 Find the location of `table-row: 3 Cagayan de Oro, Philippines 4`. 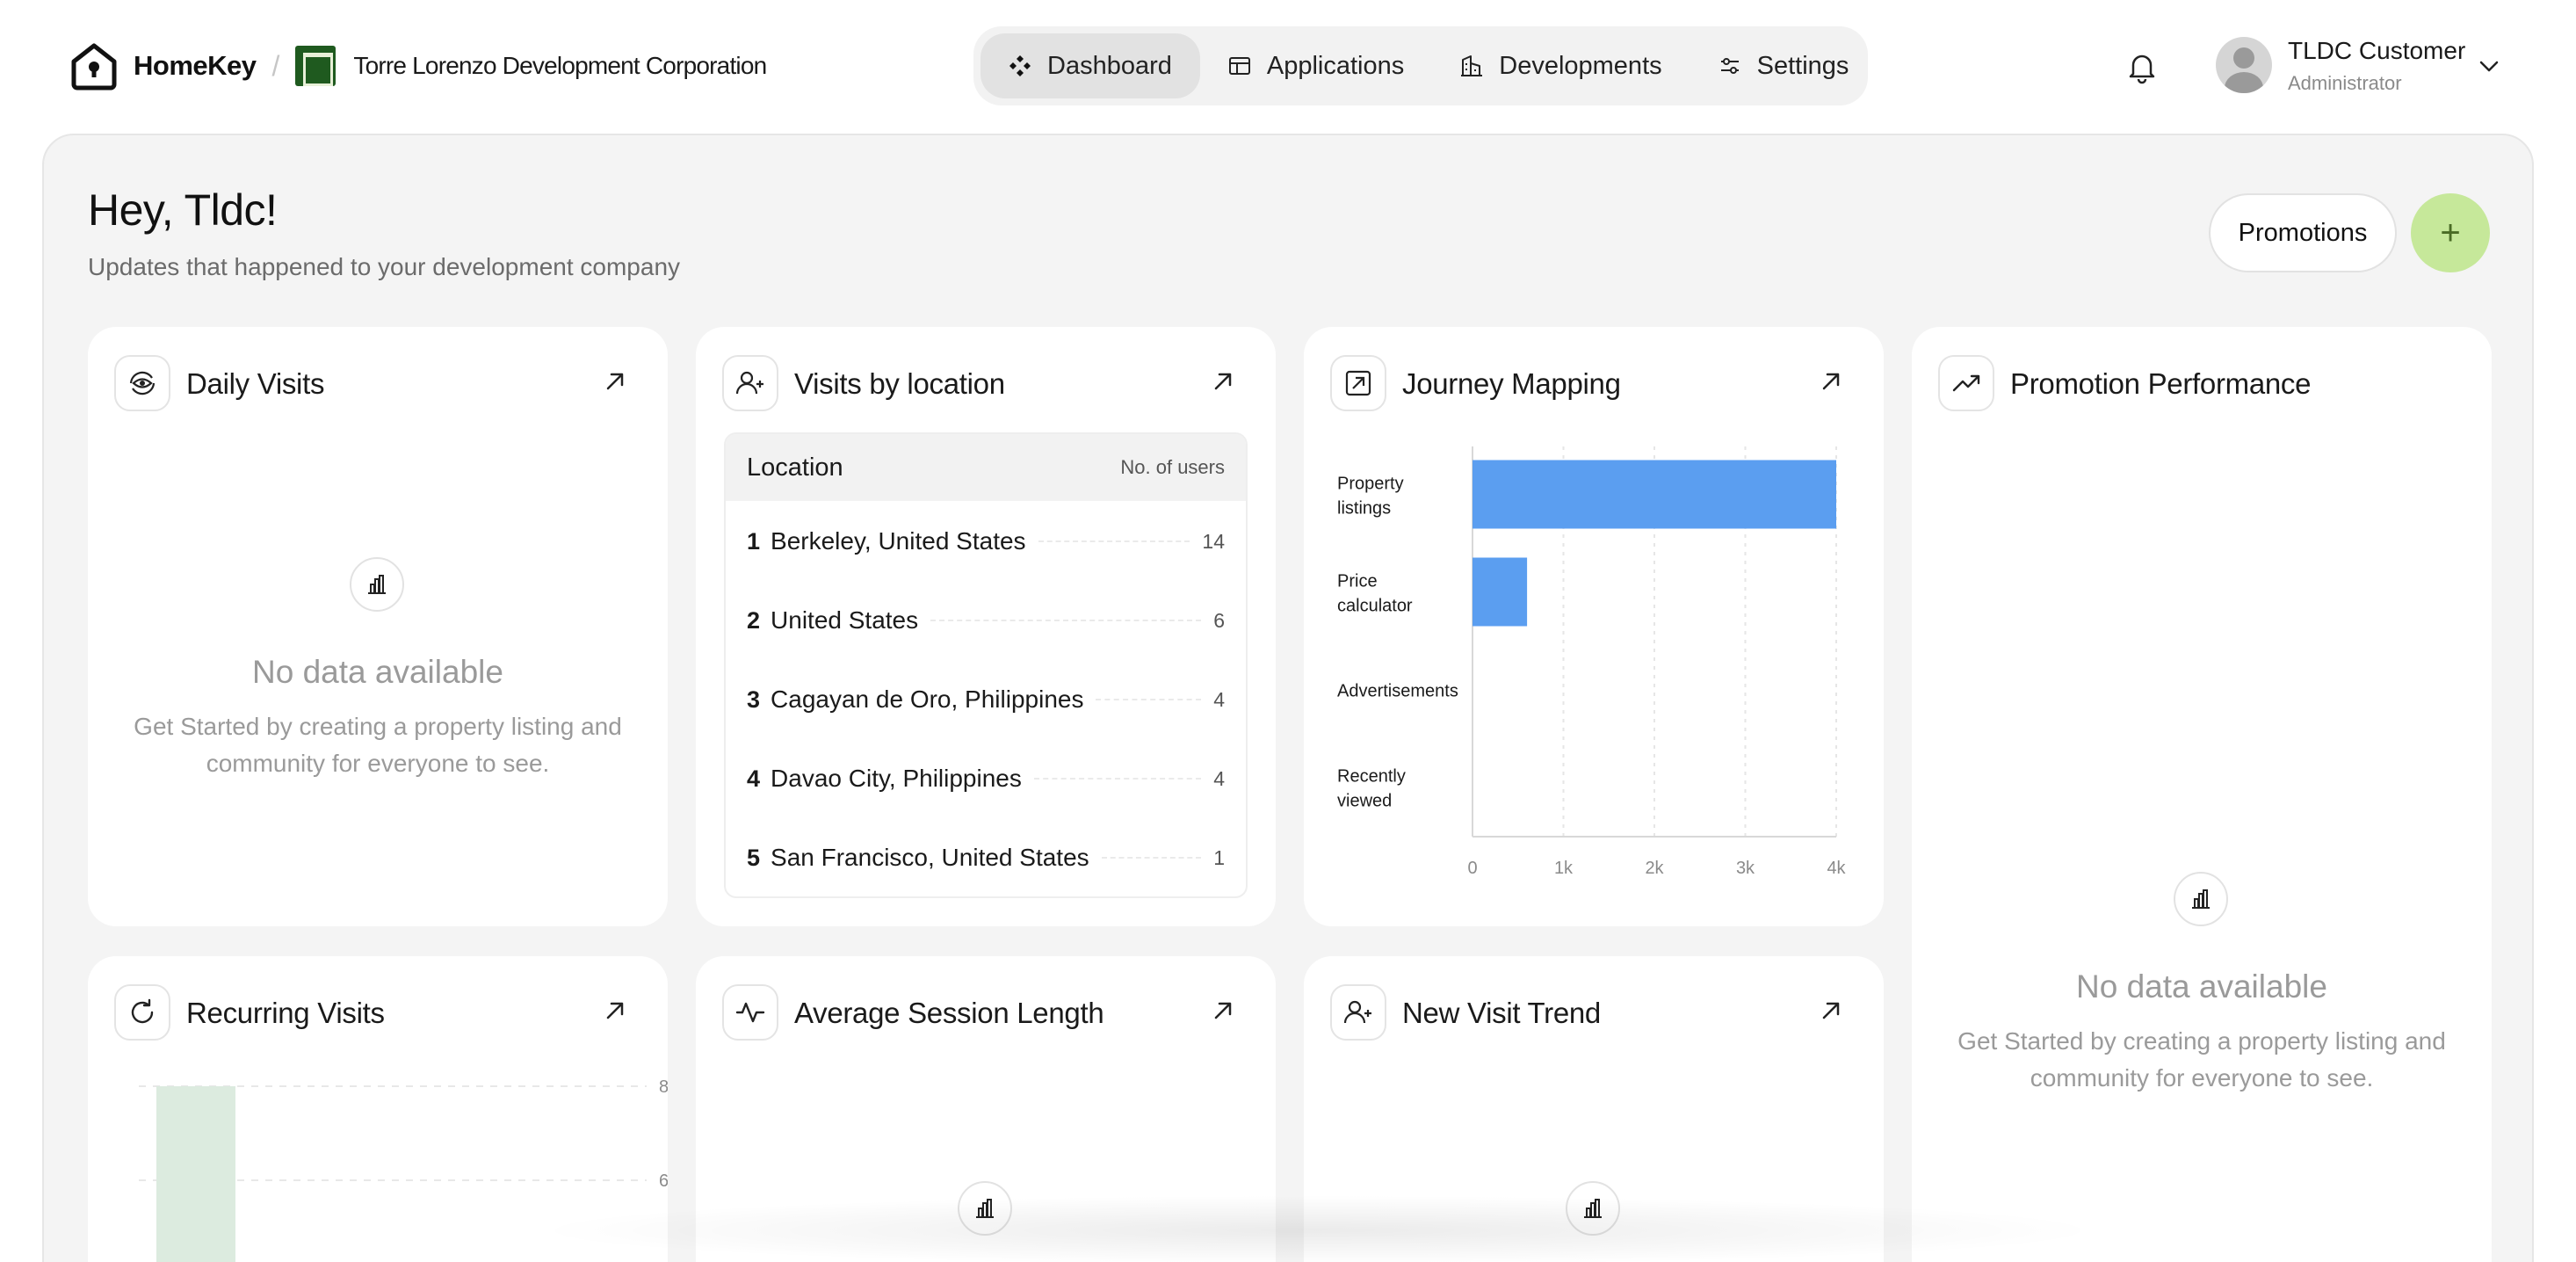

table-row: 3 Cagayan de Oro, Philippines 4 is located at coordinates (986, 700).